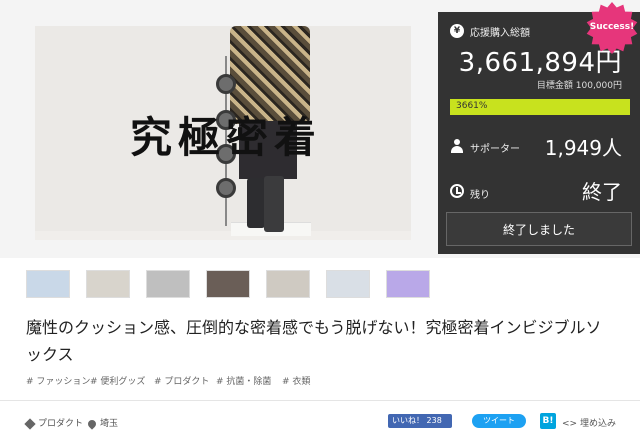 Image resolution: width=640 pixels, height=435 pixels. I want to click on category-link: プロダクト, so click(54, 423).